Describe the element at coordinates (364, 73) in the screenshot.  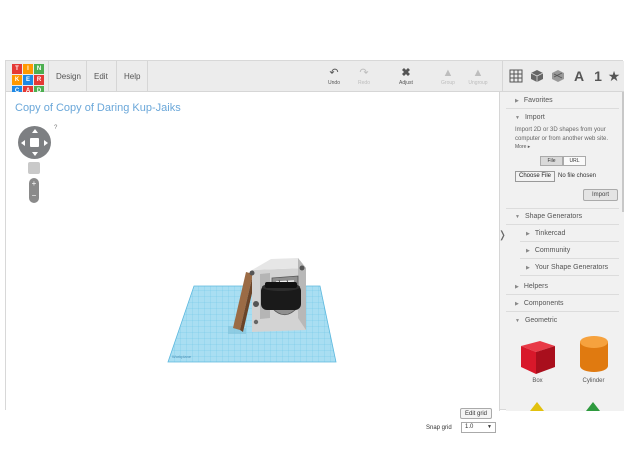
I see `redo-icon: ↷` at that location.